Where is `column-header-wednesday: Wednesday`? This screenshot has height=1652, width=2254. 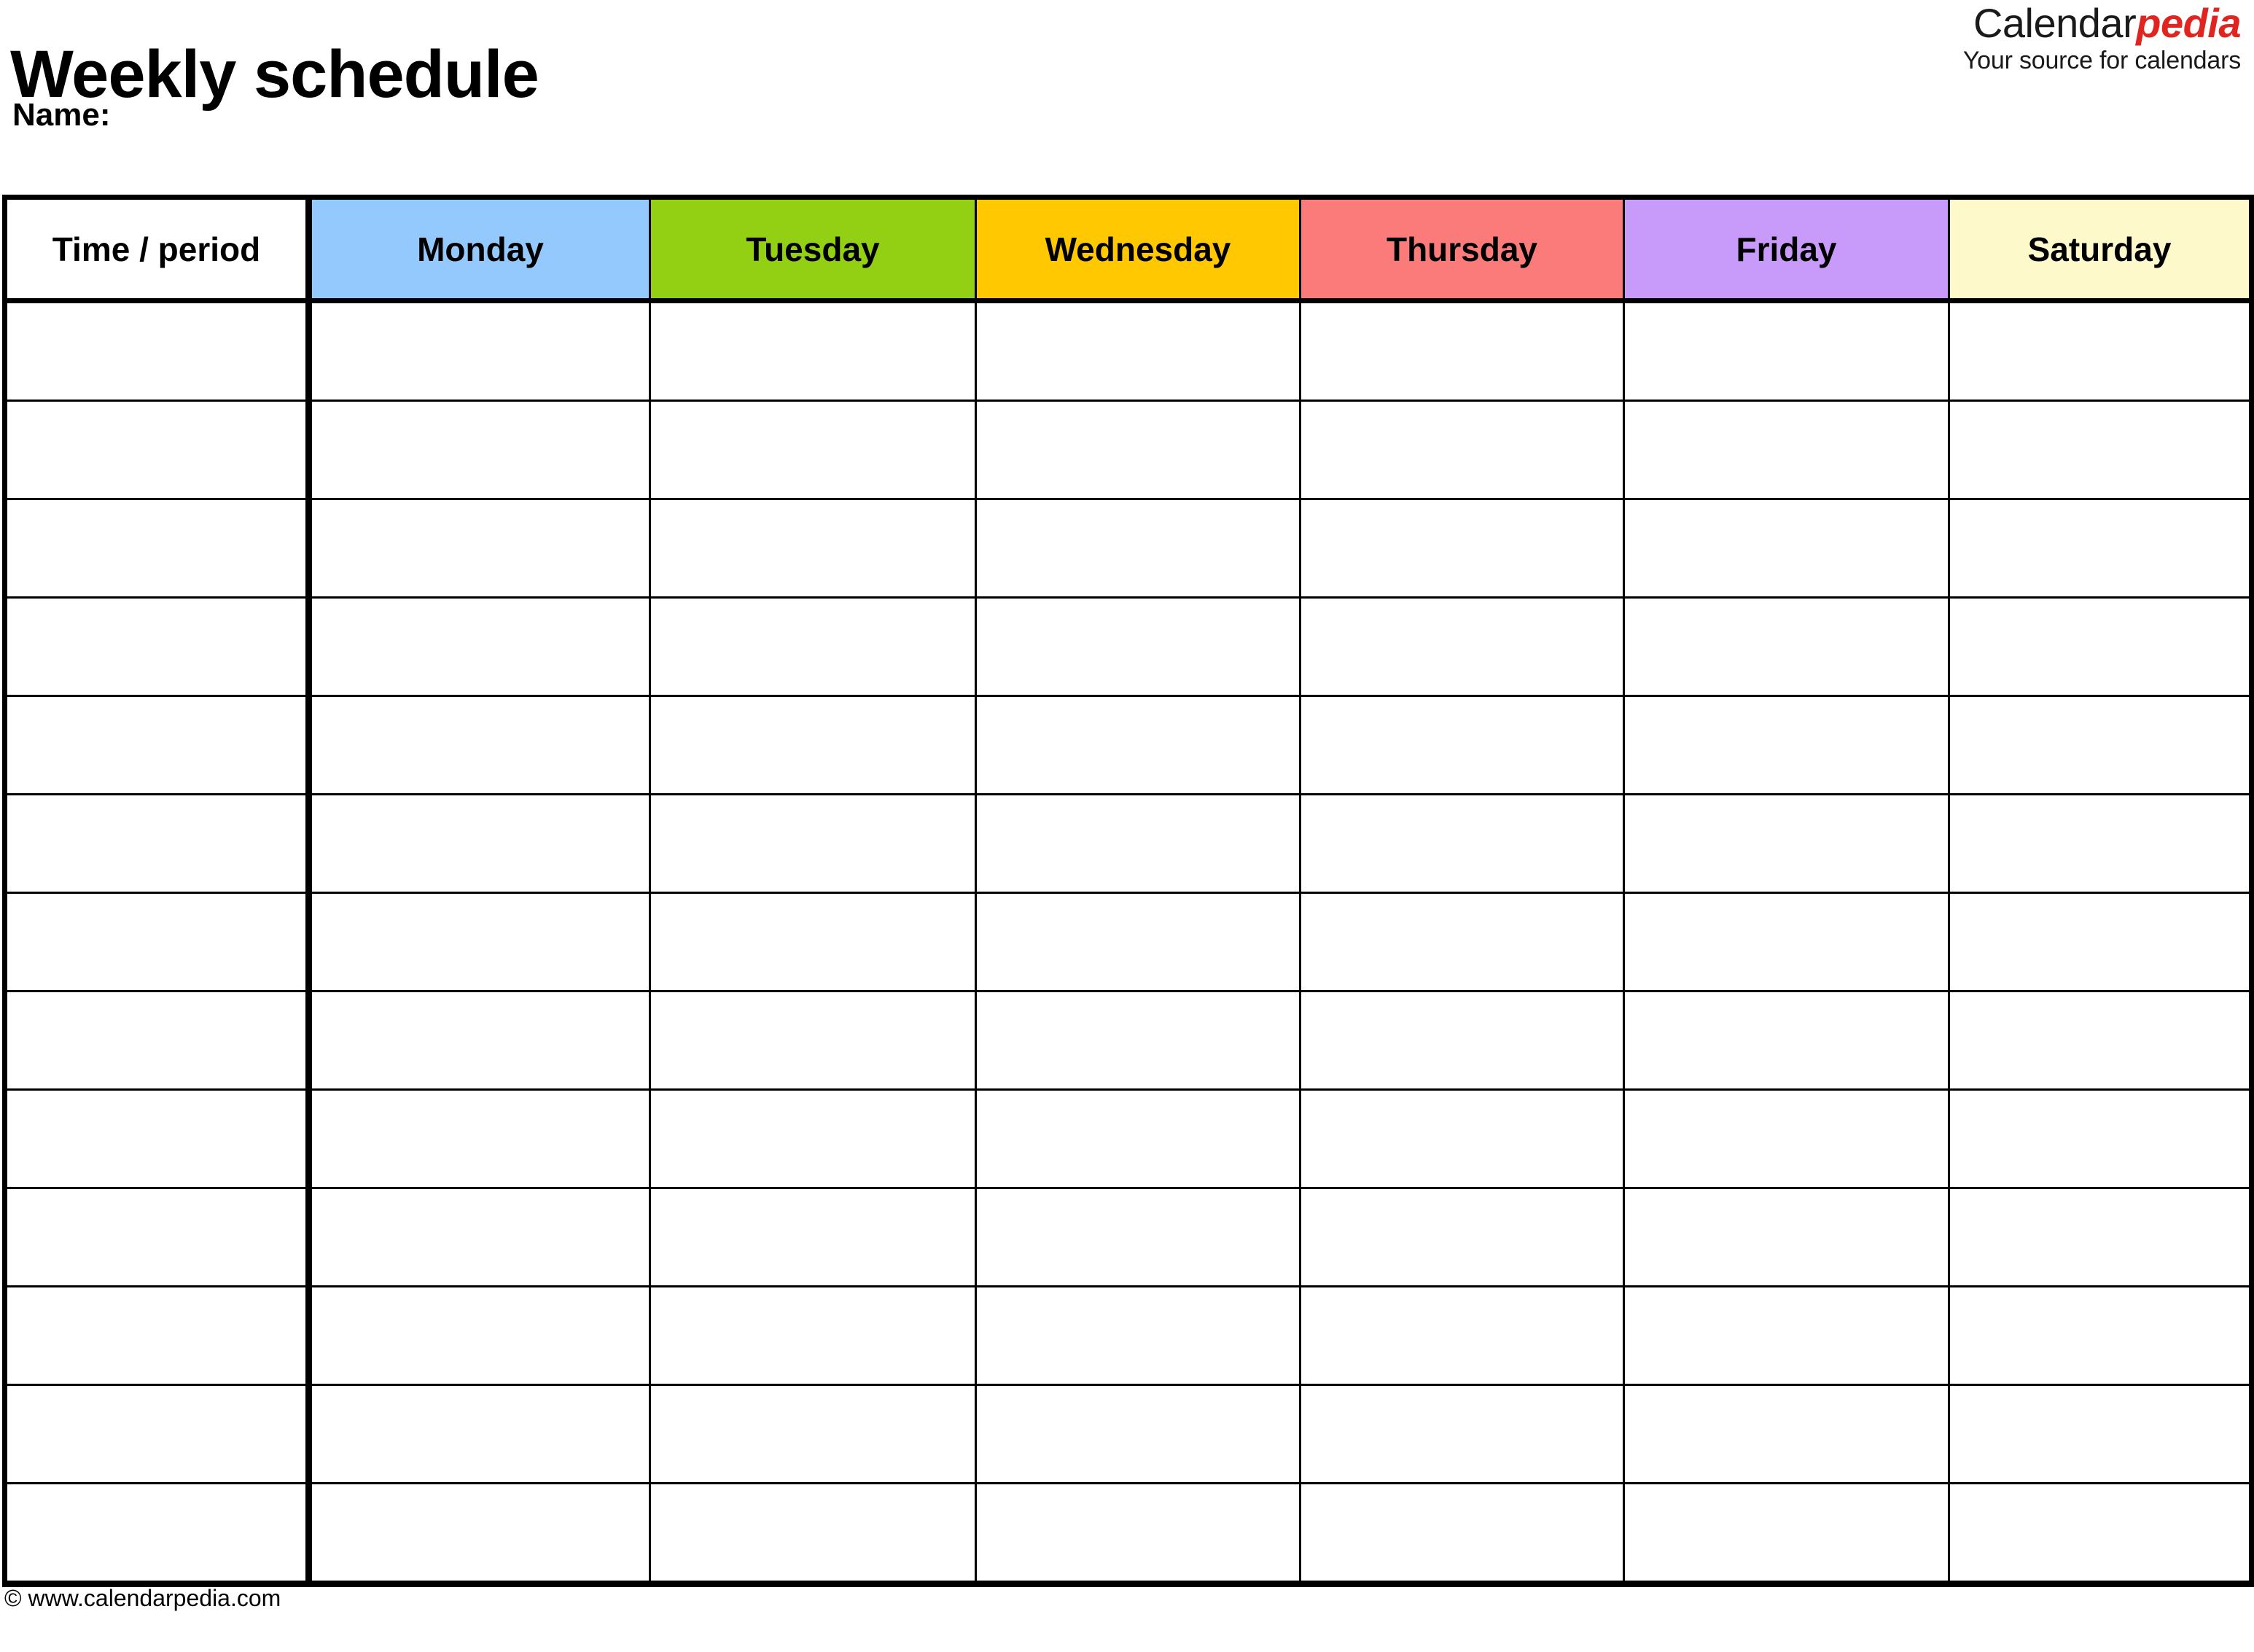 column-header-wednesday: Wednesday is located at coordinates (1138, 249).